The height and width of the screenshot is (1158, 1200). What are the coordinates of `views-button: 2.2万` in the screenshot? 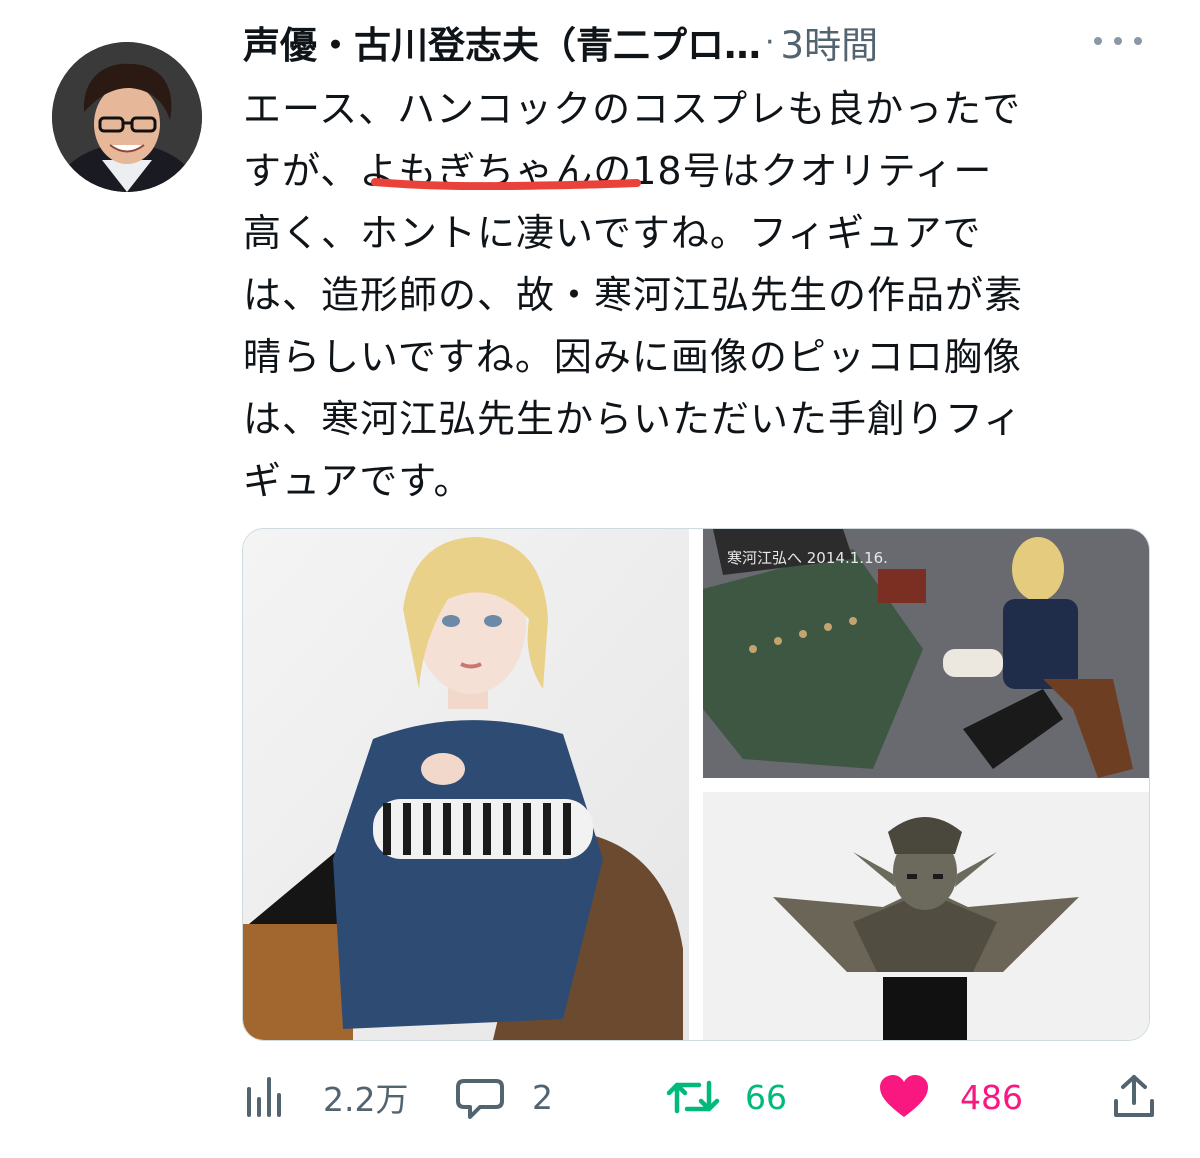 It's located at (325, 1097).